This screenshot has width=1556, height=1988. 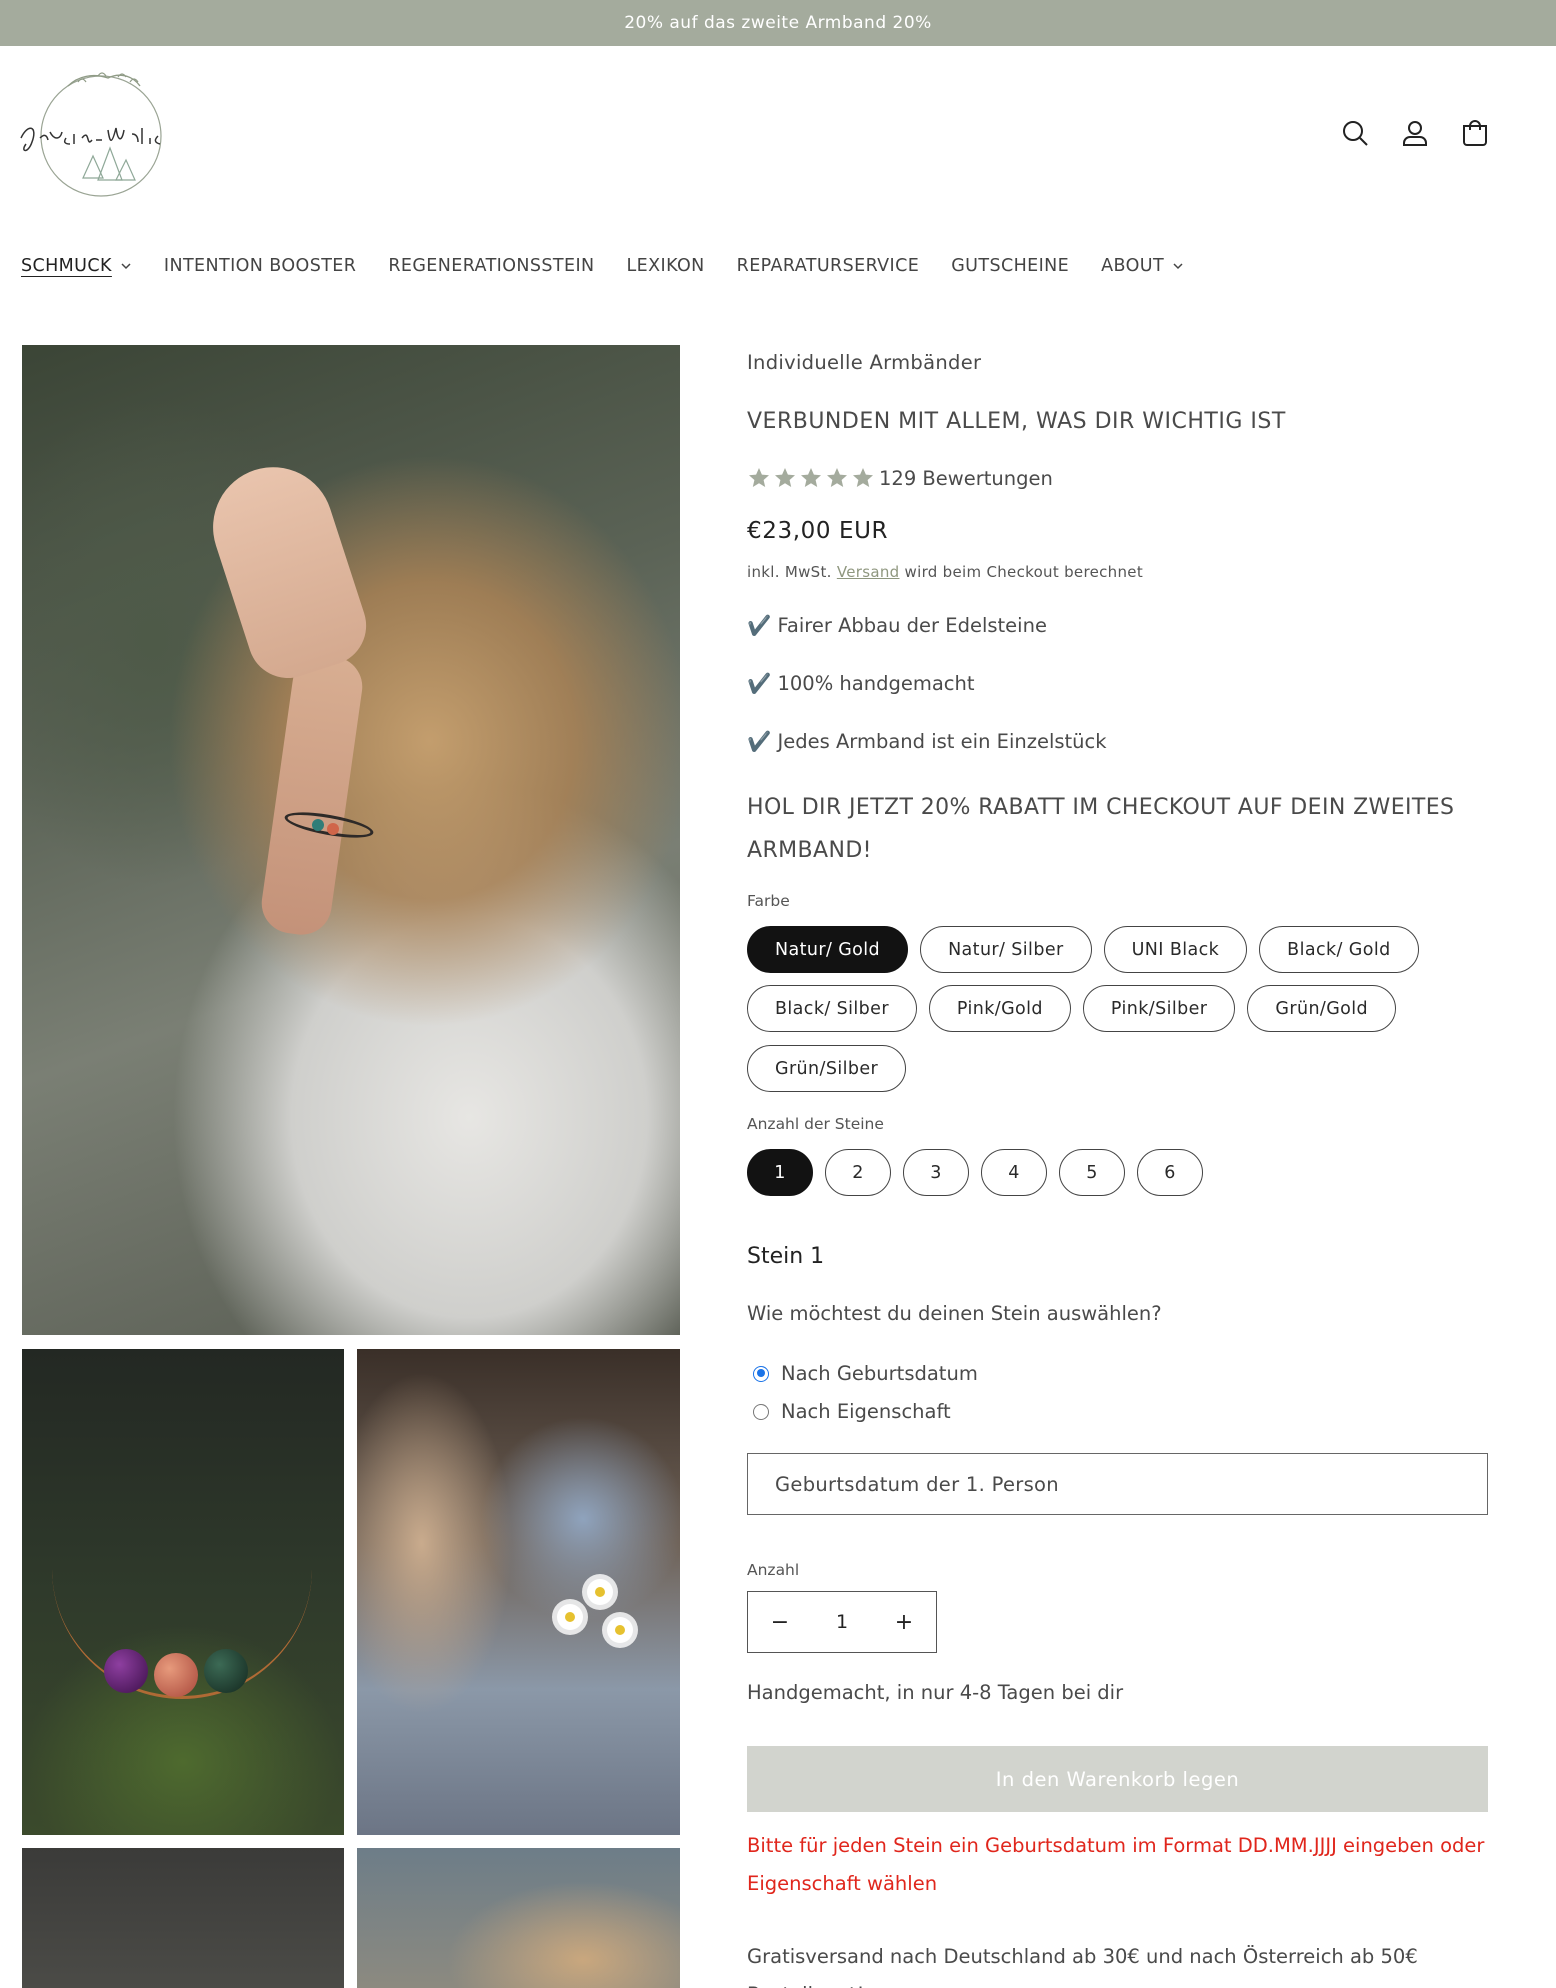 What do you see at coordinates (999, 1008) in the screenshot?
I see `farbe-option: Pink/Gold` at bounding box center [999, 1008].